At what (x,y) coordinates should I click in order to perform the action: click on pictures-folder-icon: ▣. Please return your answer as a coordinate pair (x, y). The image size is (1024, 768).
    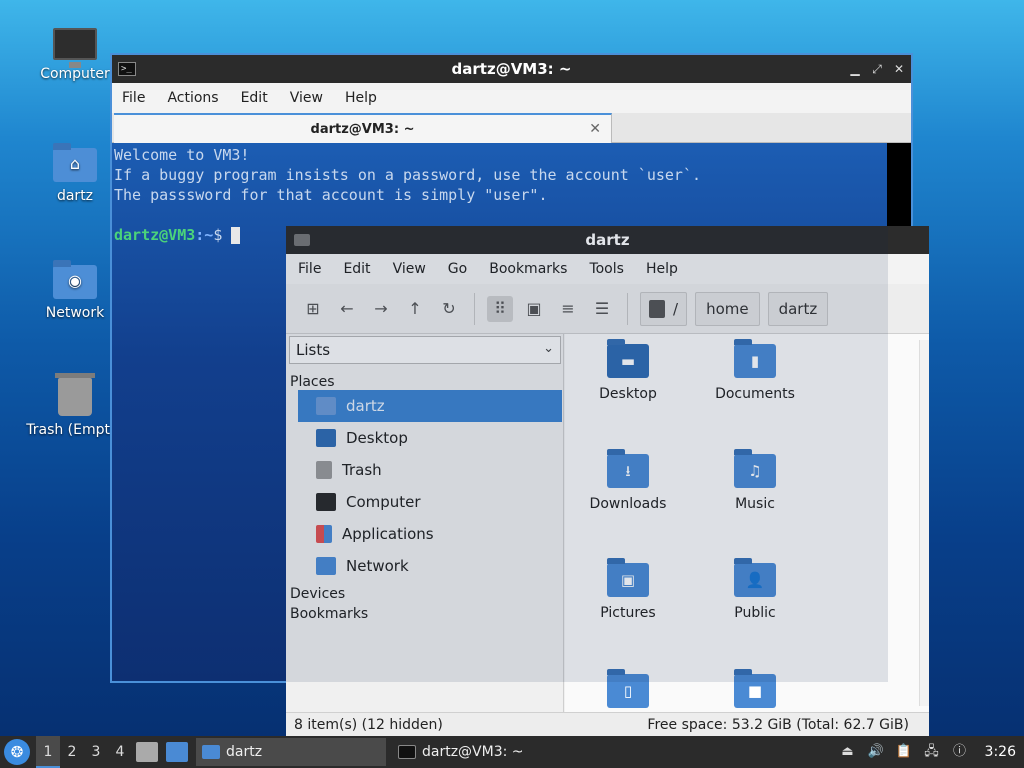
    Looking at the image, I should click on (628, 577).